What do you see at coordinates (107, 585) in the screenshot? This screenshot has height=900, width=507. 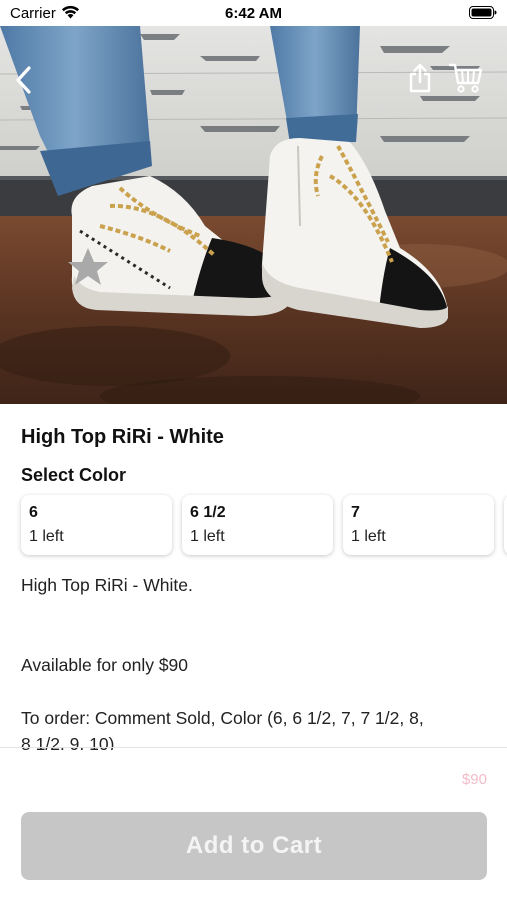 I see `description-line: High Top RiRi - White.` at bounding box center [107, 585].